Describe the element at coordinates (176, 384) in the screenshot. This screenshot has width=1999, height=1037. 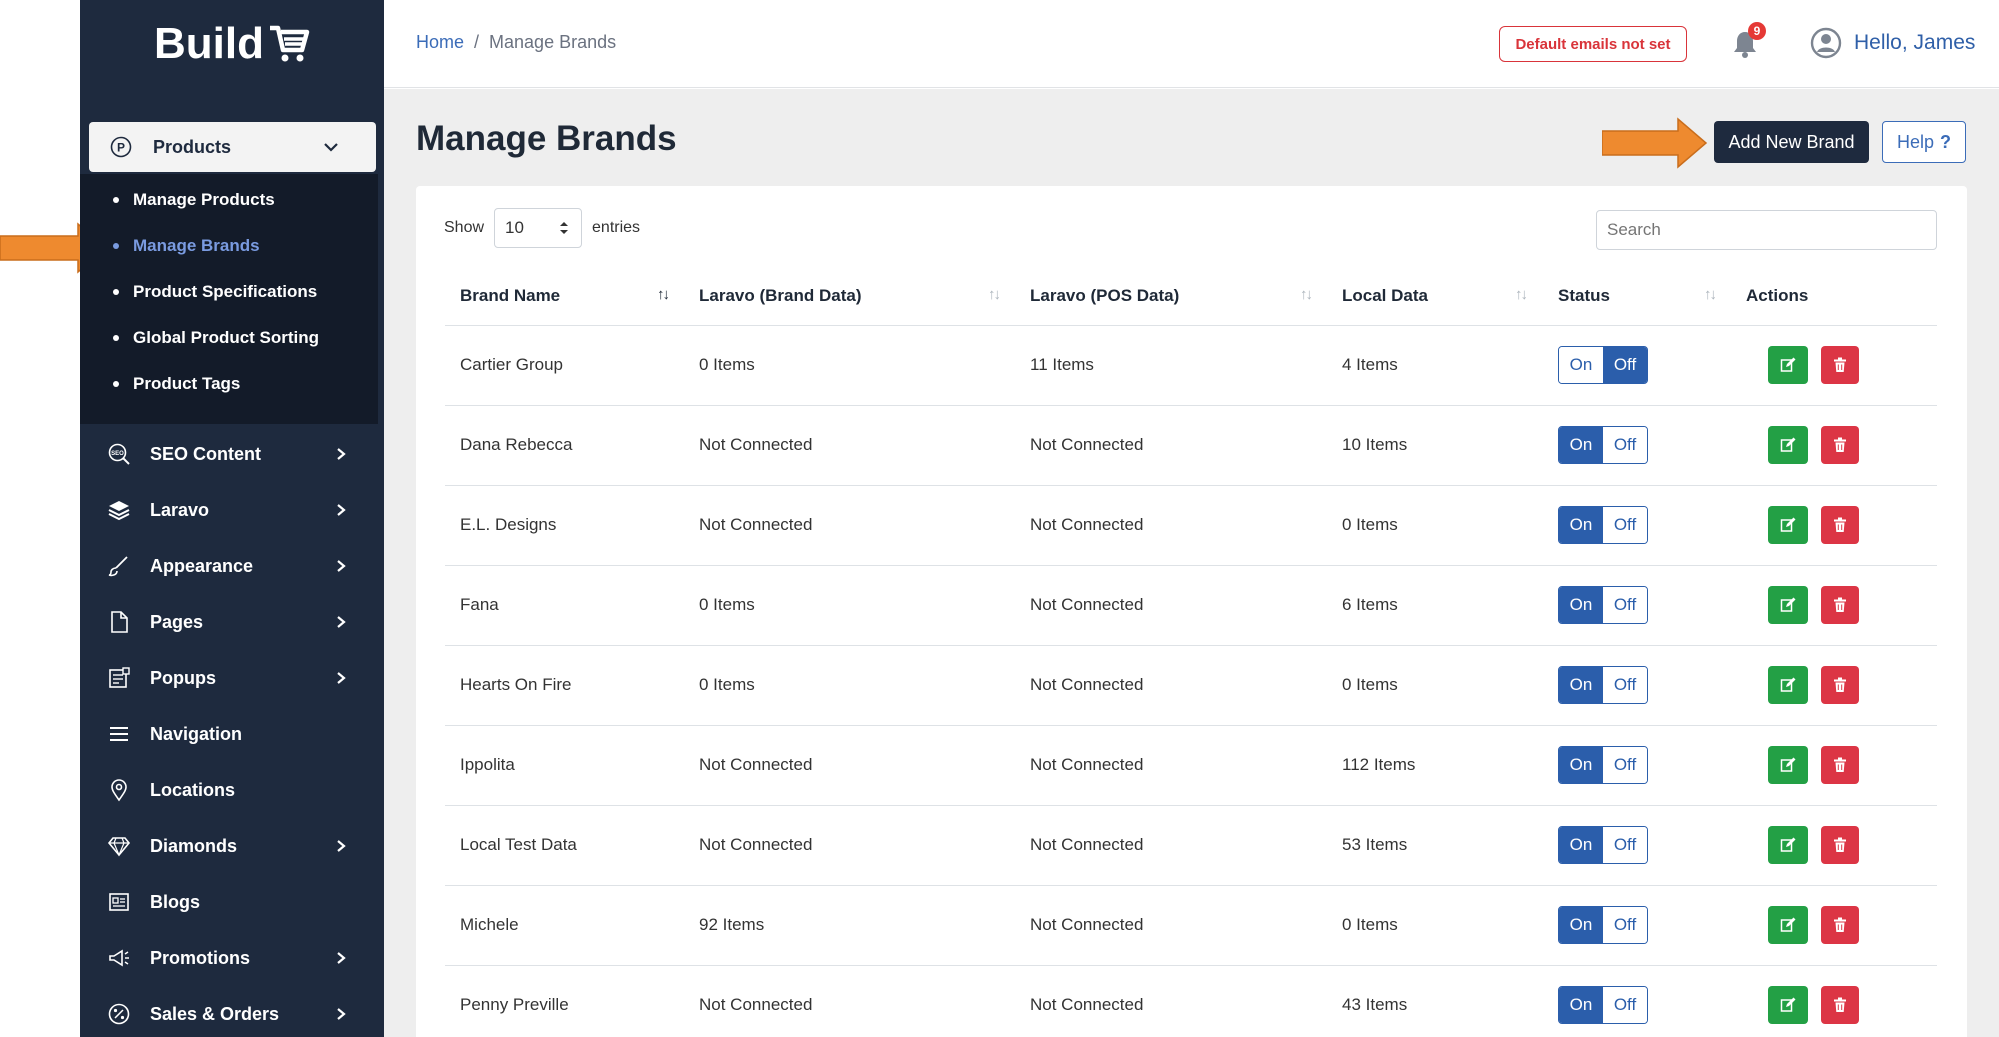
I see `sidebar-subitem-product-tags: Product Tags` at that location.